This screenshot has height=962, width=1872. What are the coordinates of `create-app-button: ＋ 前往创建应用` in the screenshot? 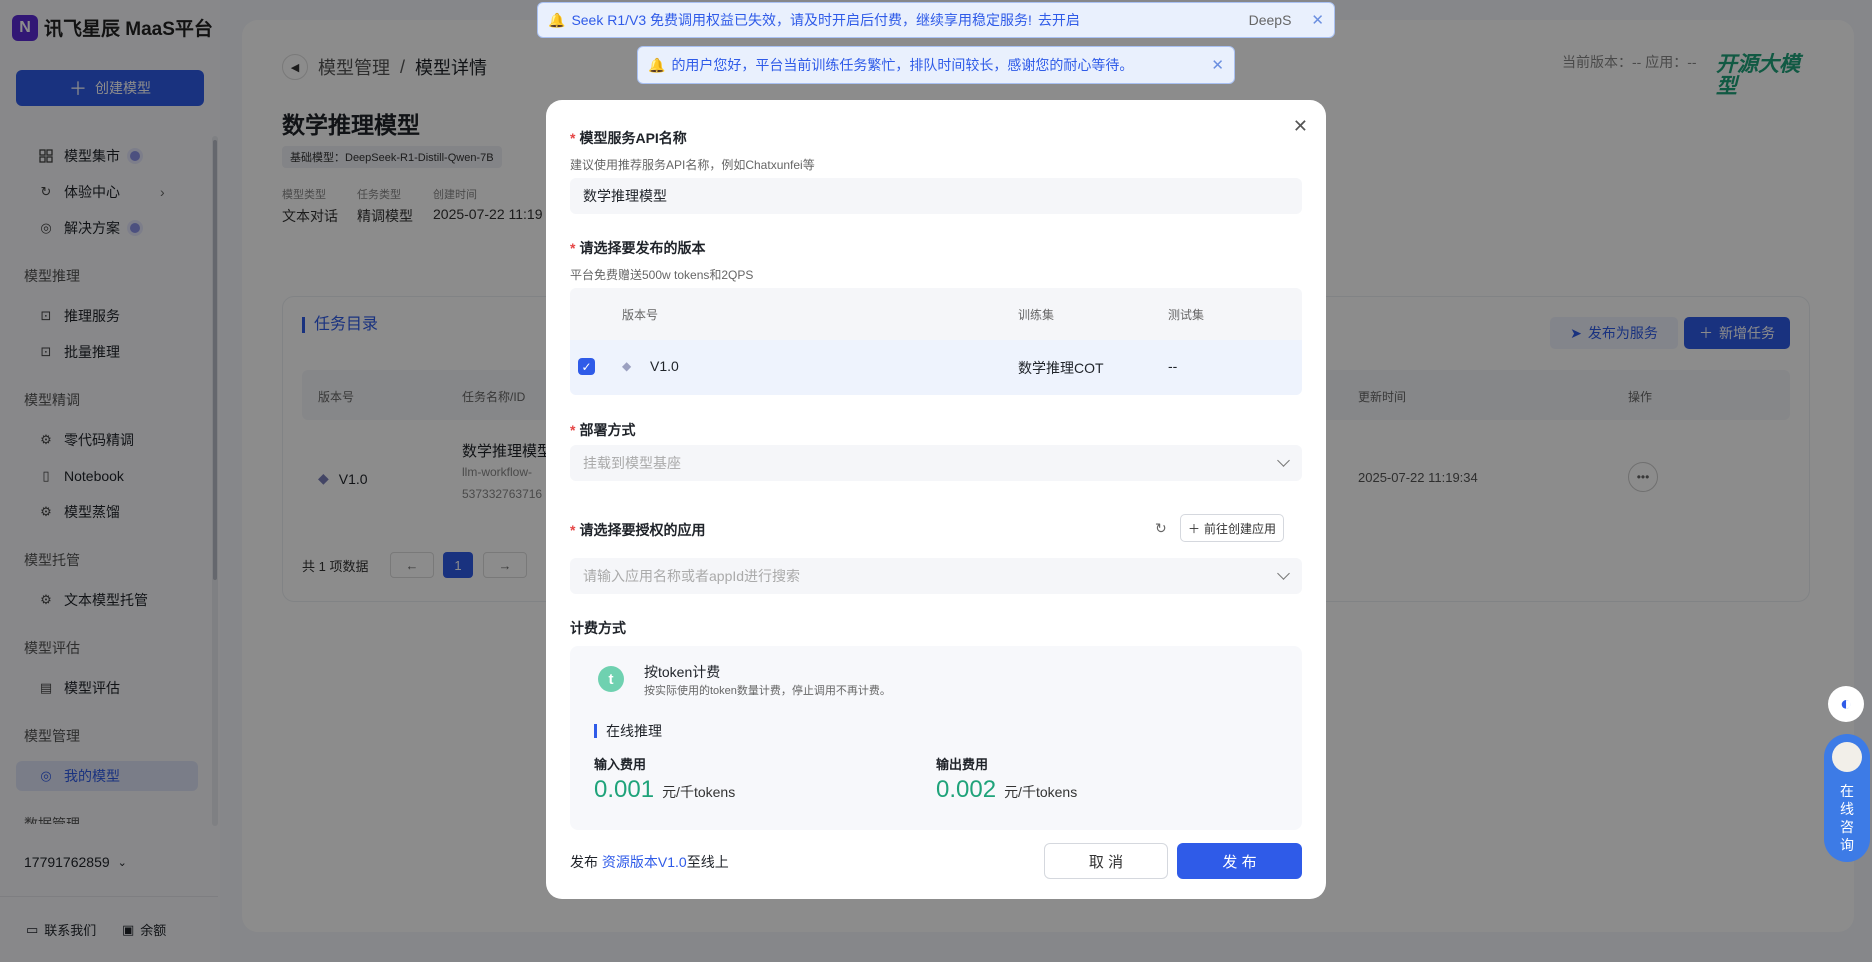 It's located at (1232, 528).